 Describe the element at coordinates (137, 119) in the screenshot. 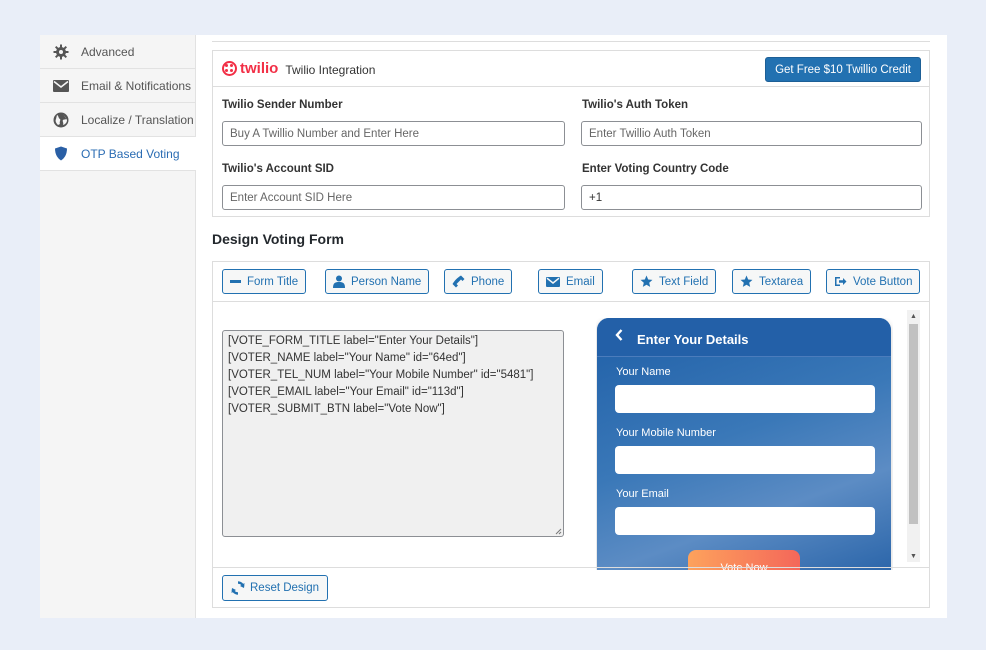

I see `sidebar-item-label: Localize / Translation` at that location.